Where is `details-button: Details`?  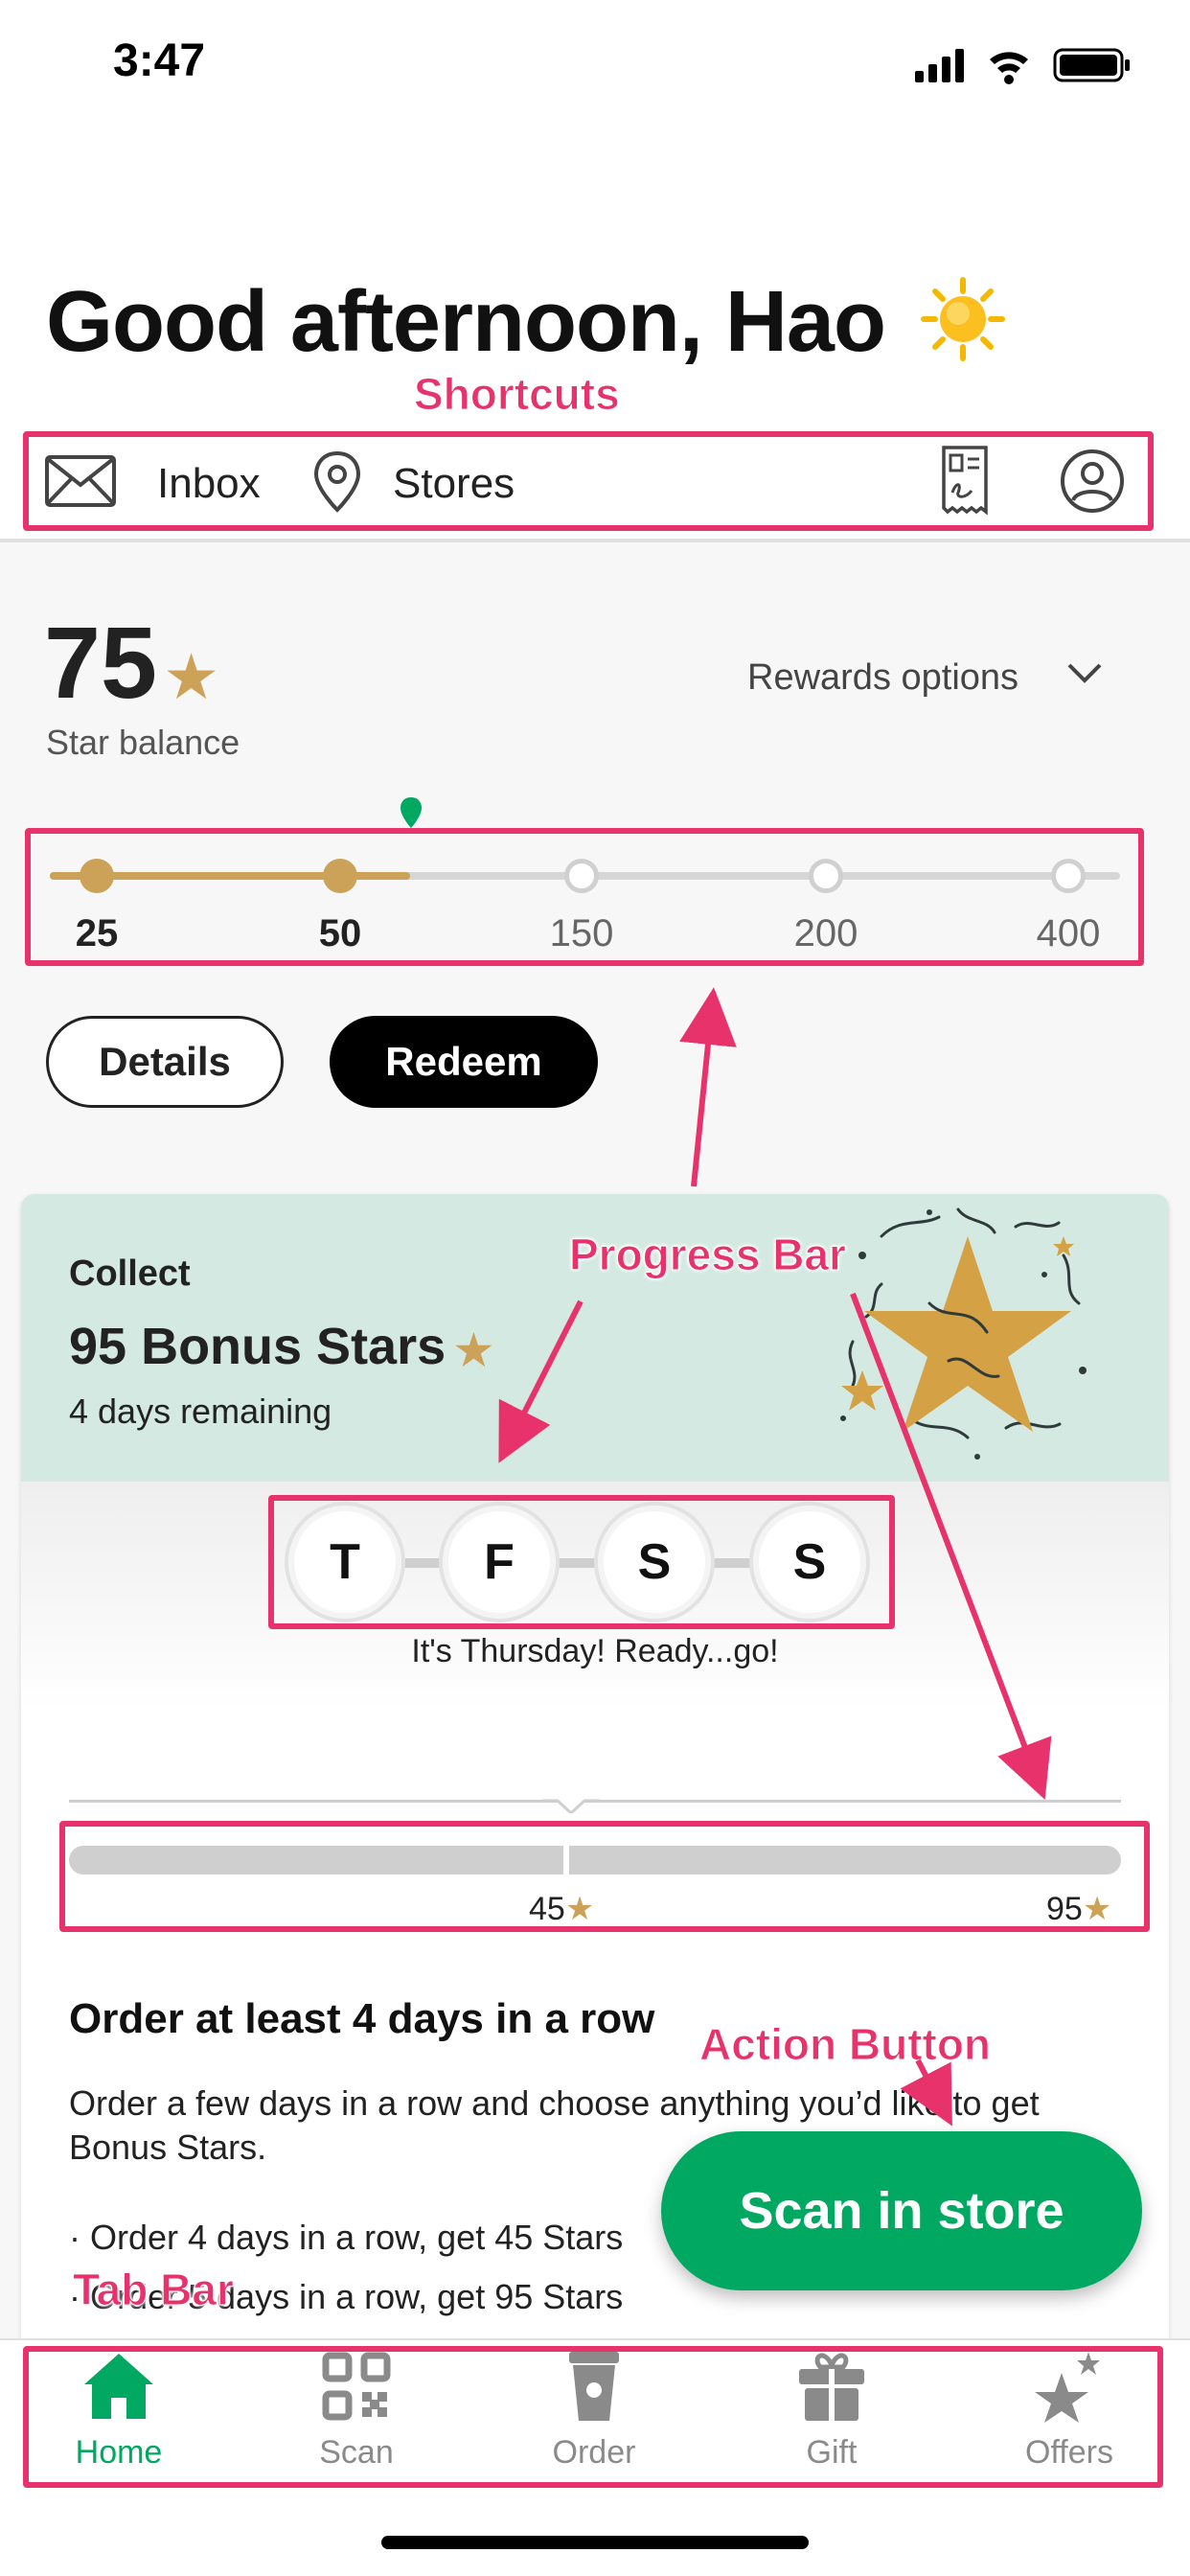 details-button: Details is located at coordinates (165, 1062).